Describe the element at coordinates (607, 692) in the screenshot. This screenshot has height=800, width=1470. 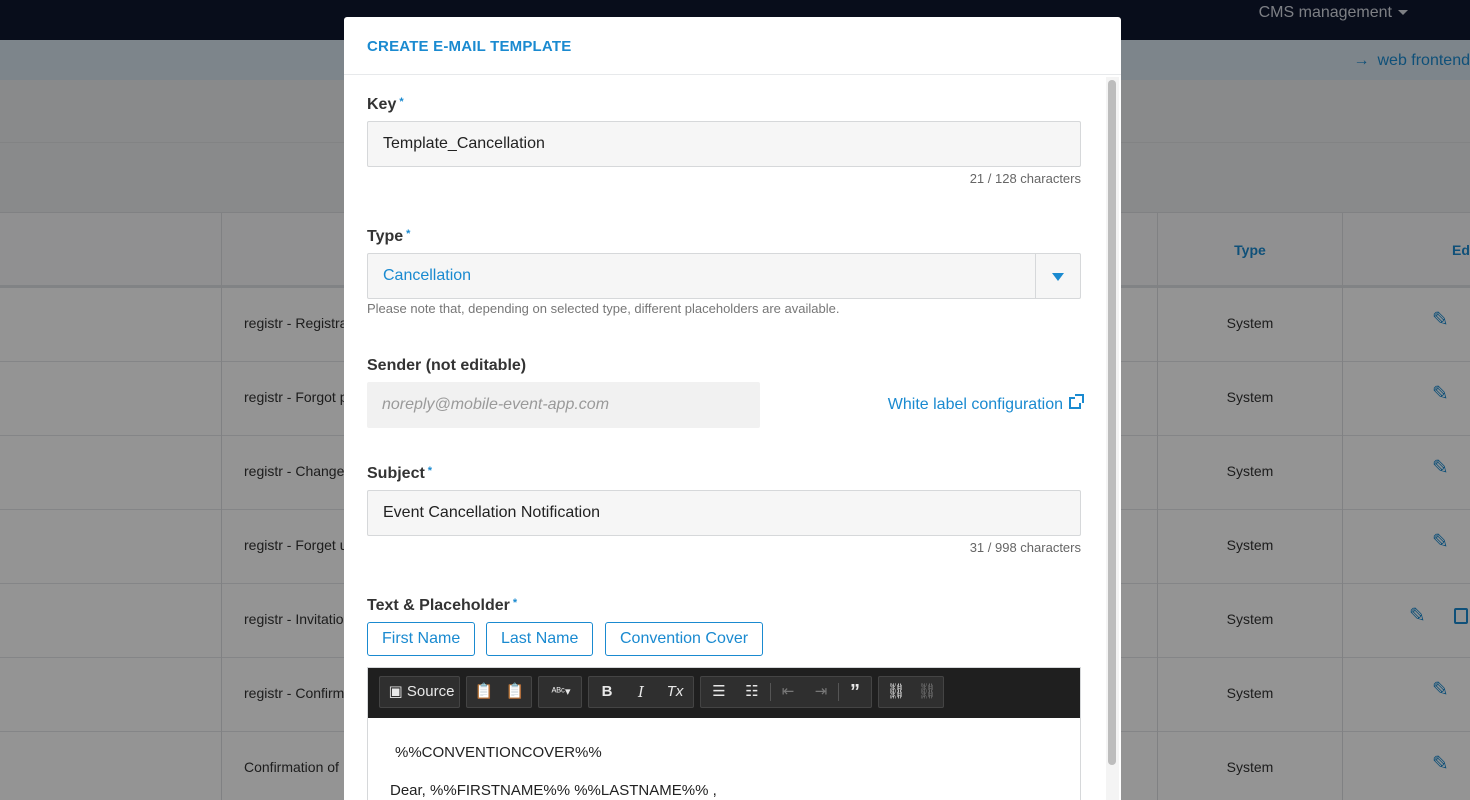
I see `bold-icon: B` at that location.